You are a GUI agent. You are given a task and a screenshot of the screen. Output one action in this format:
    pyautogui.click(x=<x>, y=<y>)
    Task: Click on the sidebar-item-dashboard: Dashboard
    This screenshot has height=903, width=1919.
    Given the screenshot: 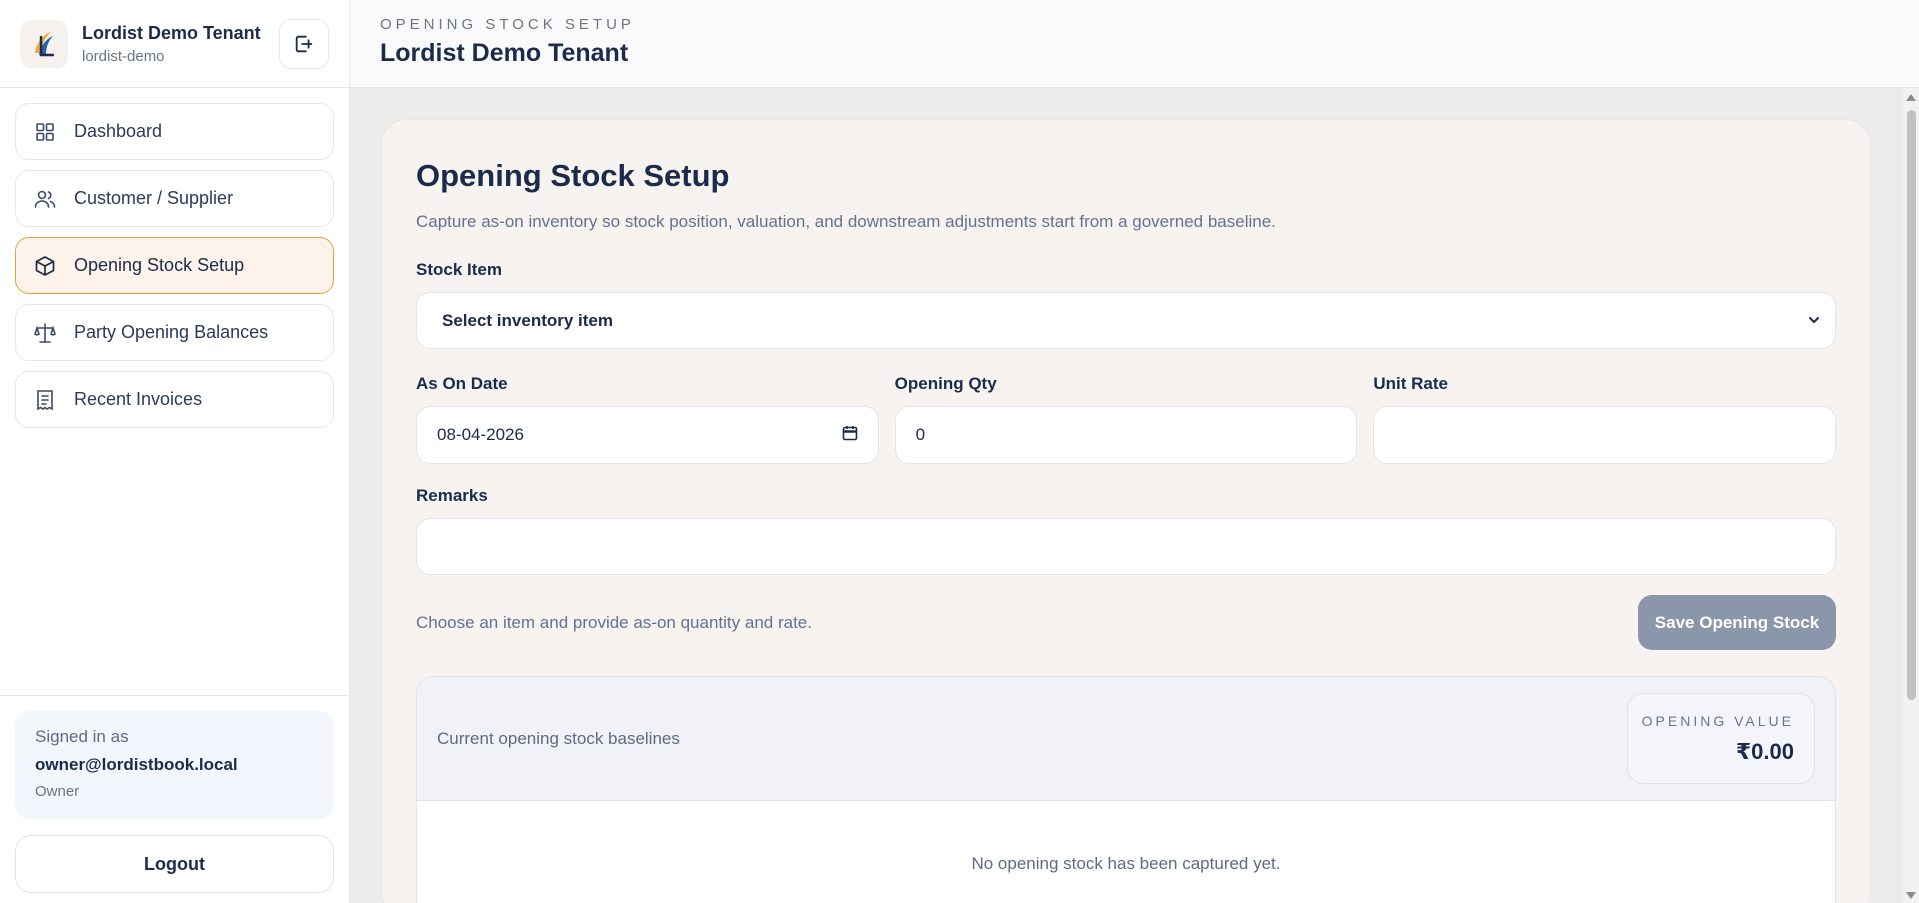 What is the action you would take?
    pyautogui.click(x=174, y=131)
    